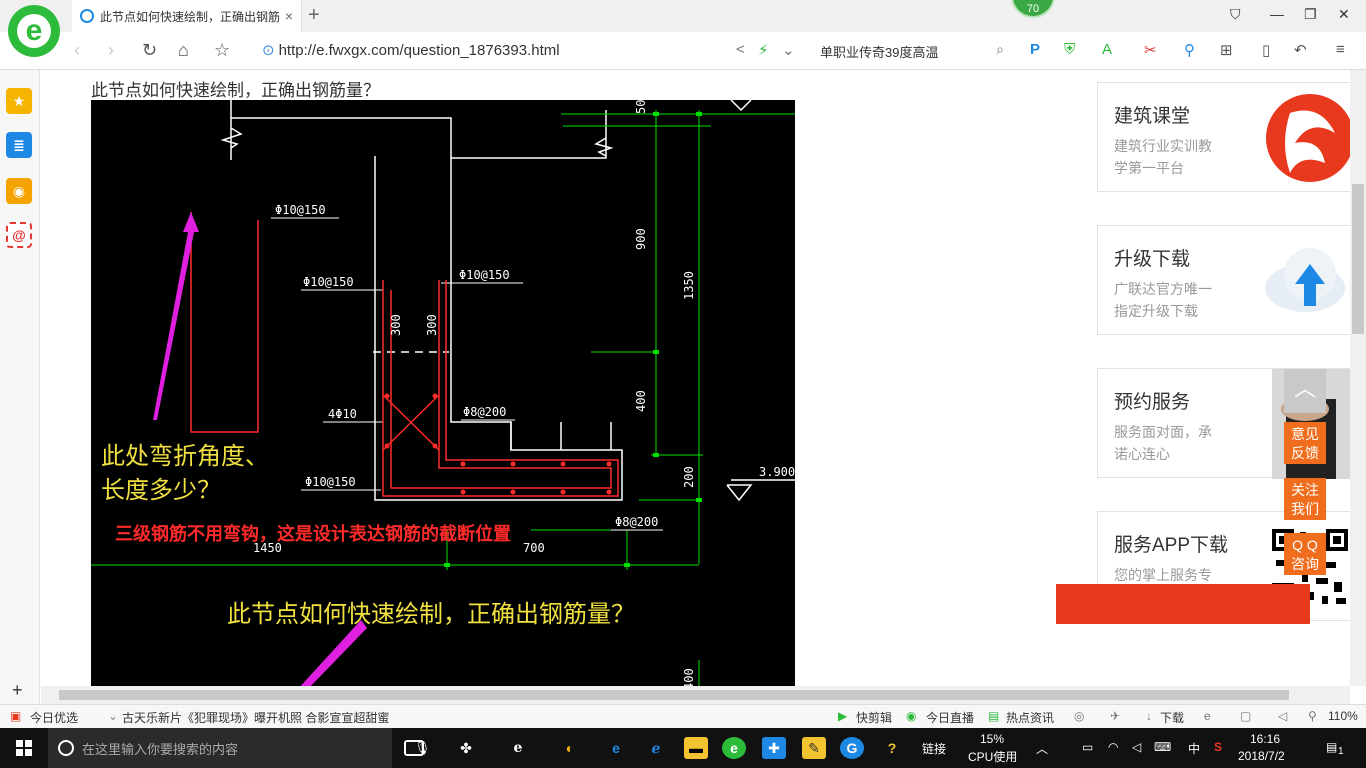  What do you see at coordinates (1223, 280) in the screenshot?
I see `card-upgrade-download: 升级下载 广联达官方唯一 指定升级下载` at bounding box center [1223, 280].